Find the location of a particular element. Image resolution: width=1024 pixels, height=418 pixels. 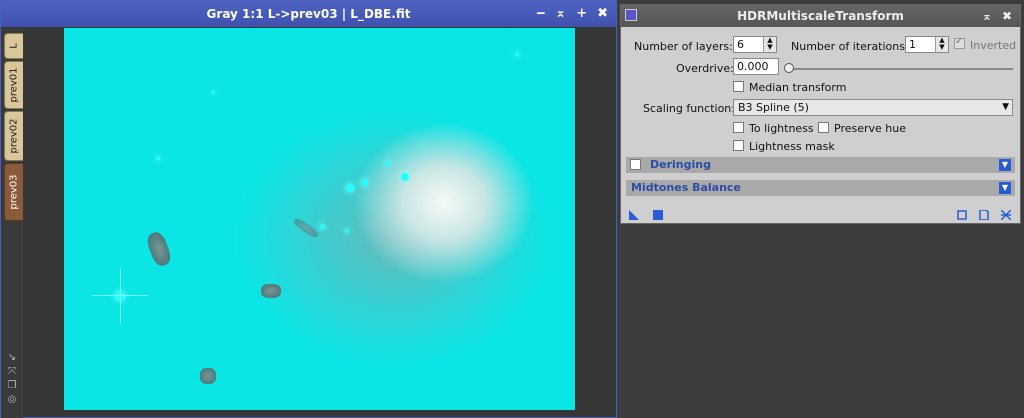

tab-L: L is located at coordinates (13, 46).